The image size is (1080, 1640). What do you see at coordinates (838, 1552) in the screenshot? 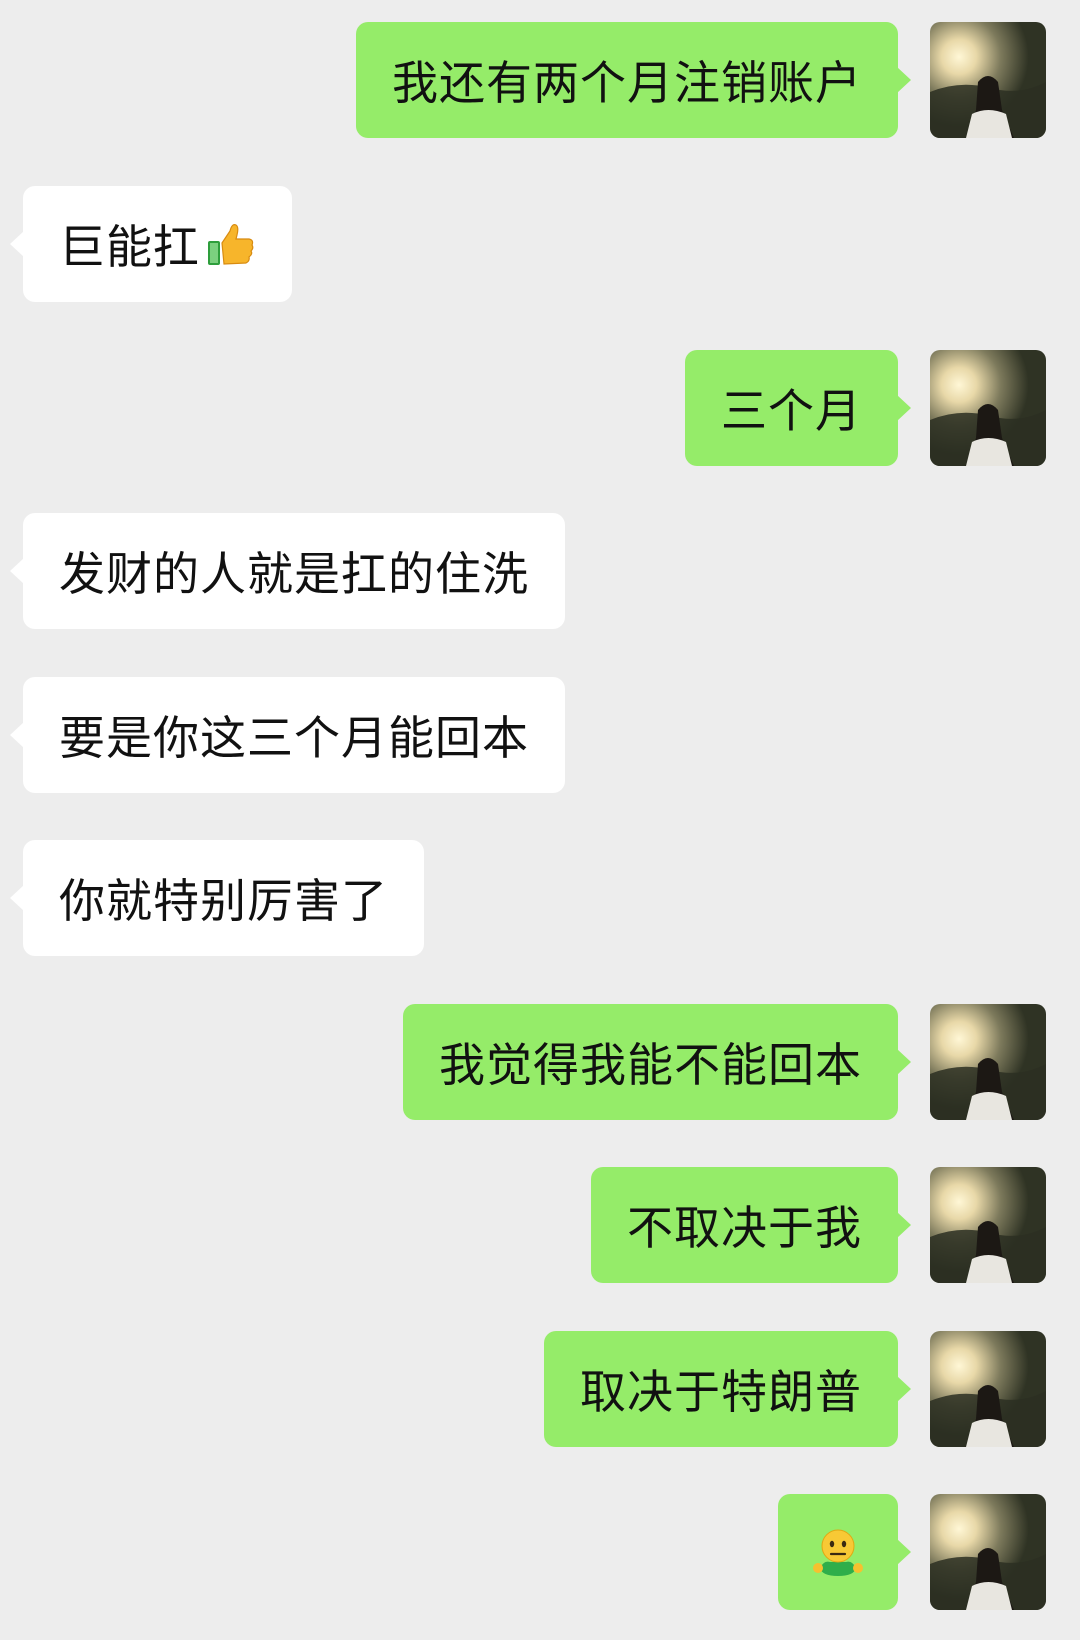
I see `shrugging-face-icon` at bounding box center [838, 1552].